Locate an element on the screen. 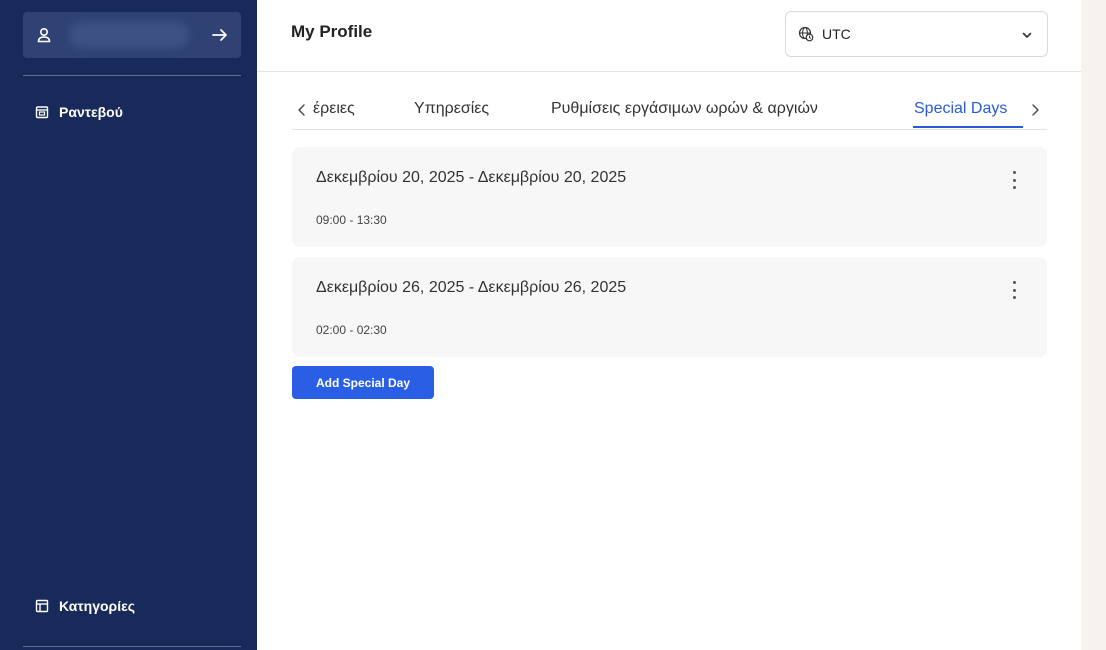 The height and width of the screenshot is (650, 1106). layout-icon is located at coordinates (42, 606).